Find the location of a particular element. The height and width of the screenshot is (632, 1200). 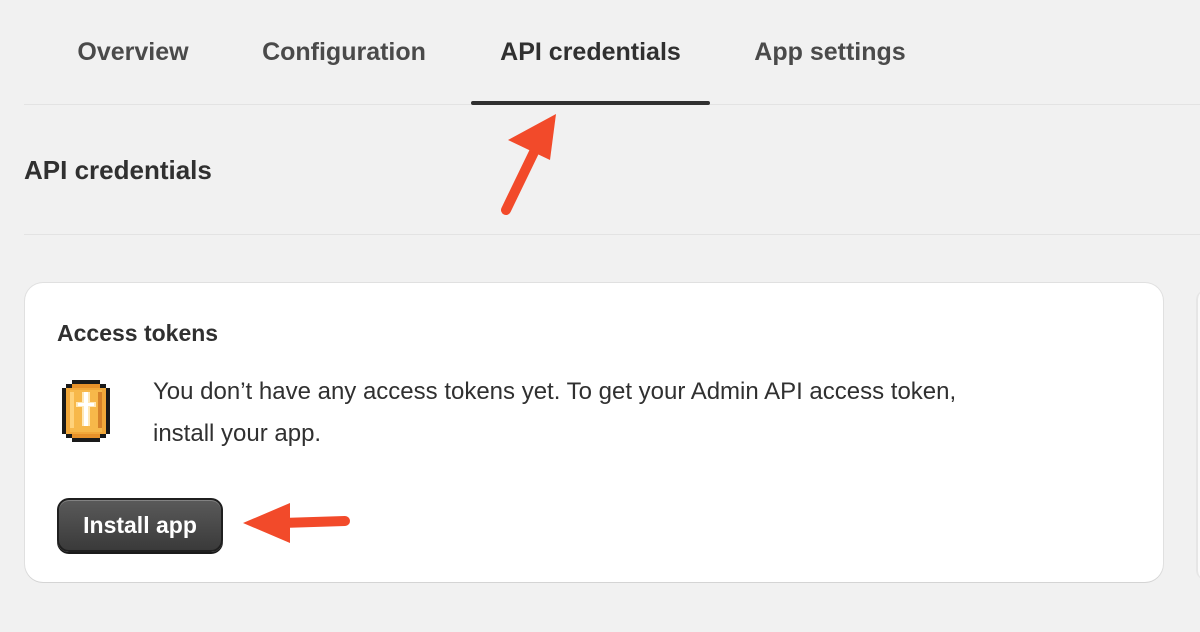

card-title: Access tokens is located at coordinates (138, 333).